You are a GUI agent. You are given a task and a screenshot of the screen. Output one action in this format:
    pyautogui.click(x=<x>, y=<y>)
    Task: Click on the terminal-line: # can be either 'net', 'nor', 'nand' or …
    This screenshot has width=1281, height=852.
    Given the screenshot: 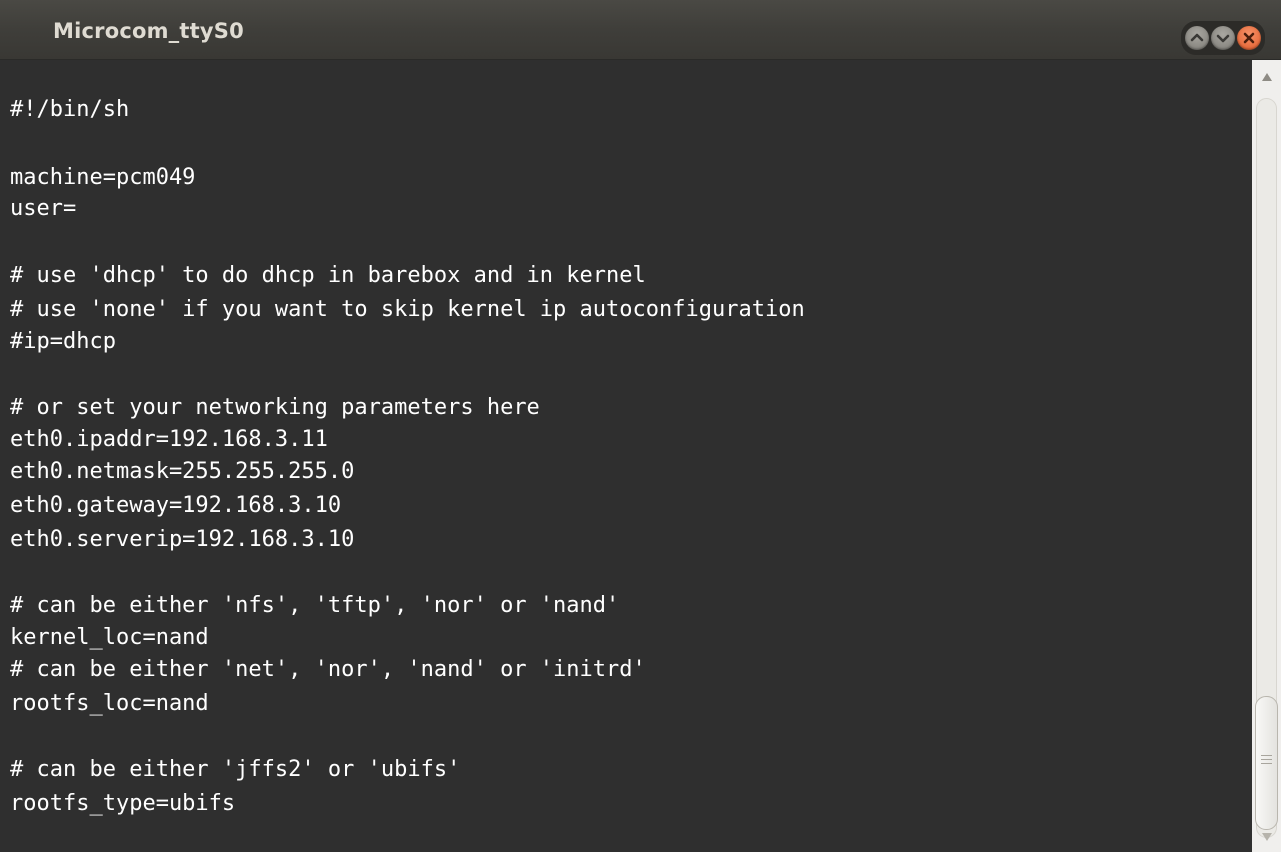 What is the action you would take?
    pyautogui.click(x=328, y=669)
    